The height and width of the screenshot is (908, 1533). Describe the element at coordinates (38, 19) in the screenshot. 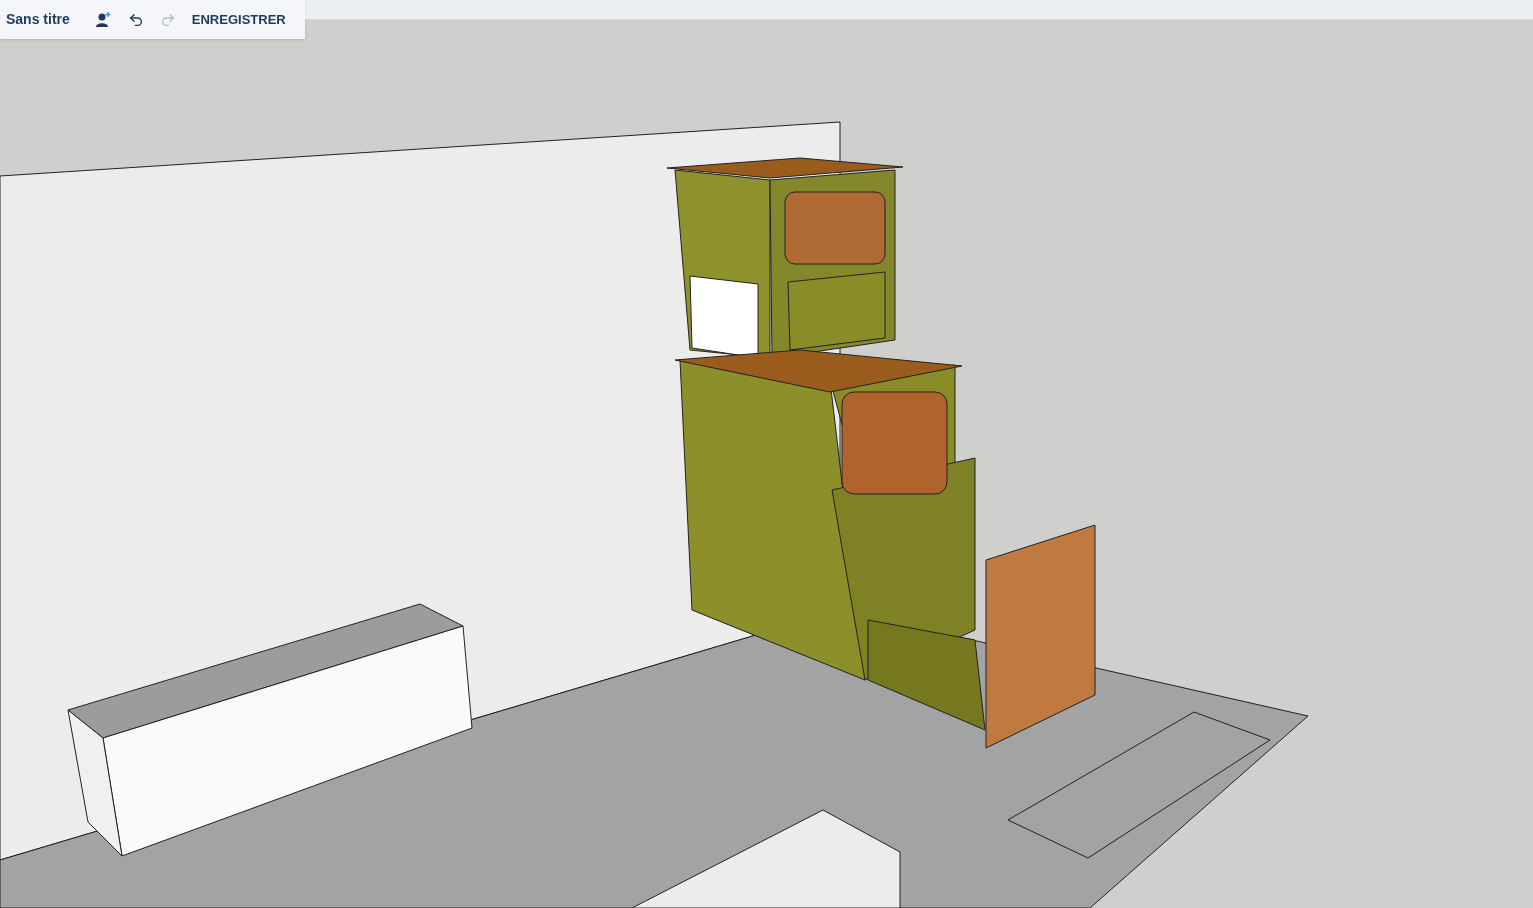

I see `document-title: Sans titre` at that location.